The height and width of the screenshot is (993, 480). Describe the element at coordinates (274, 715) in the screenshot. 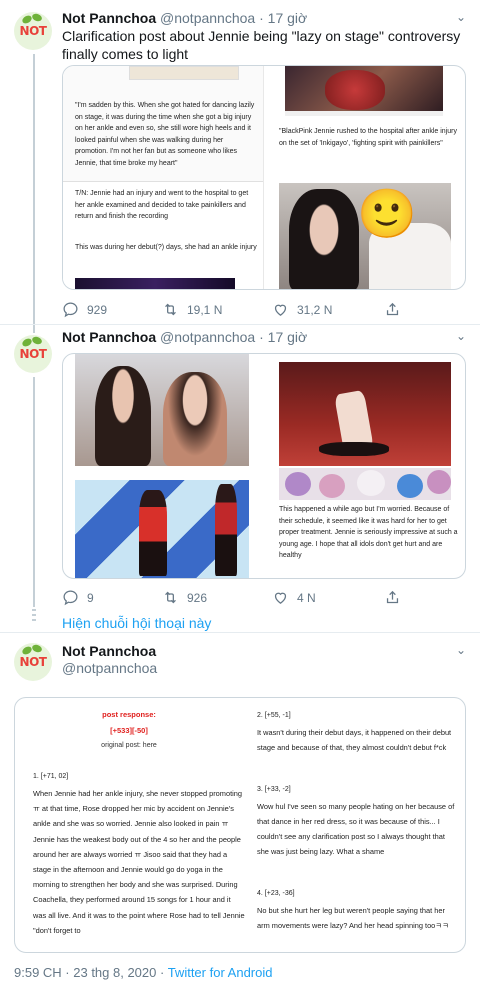

I see `comment-2-head: 2. [+55, -1]` at that location.